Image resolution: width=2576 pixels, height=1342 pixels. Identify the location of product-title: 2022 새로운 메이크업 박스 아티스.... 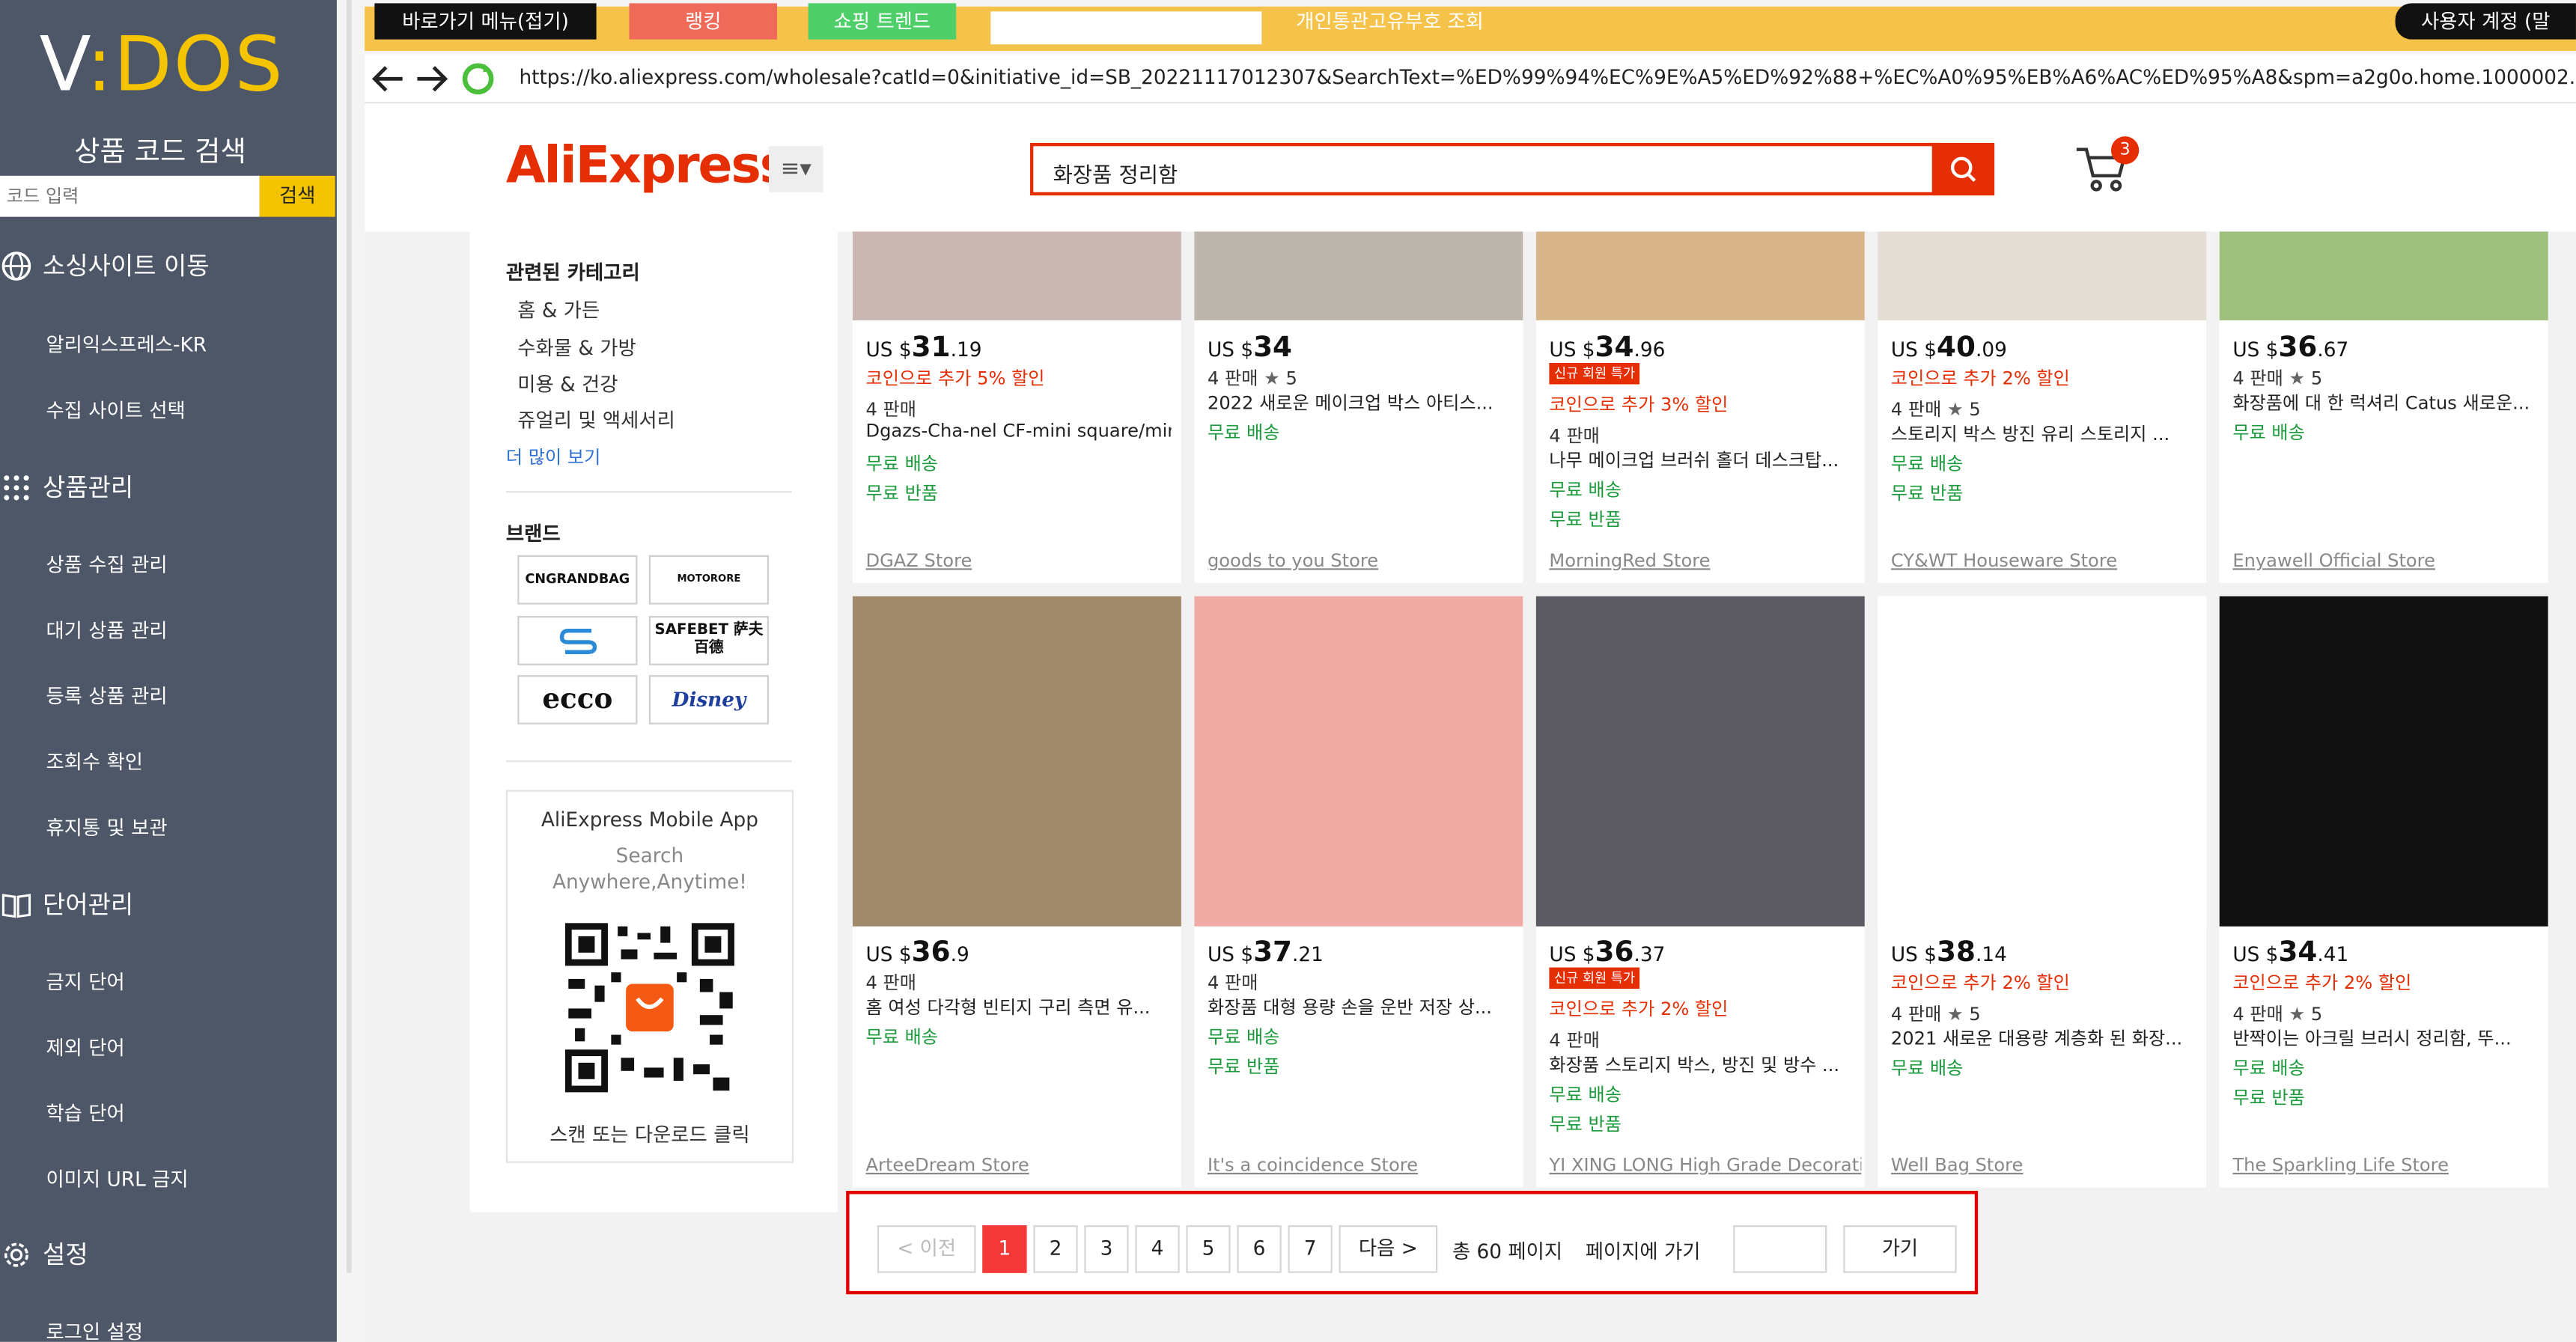
(1360, 402).